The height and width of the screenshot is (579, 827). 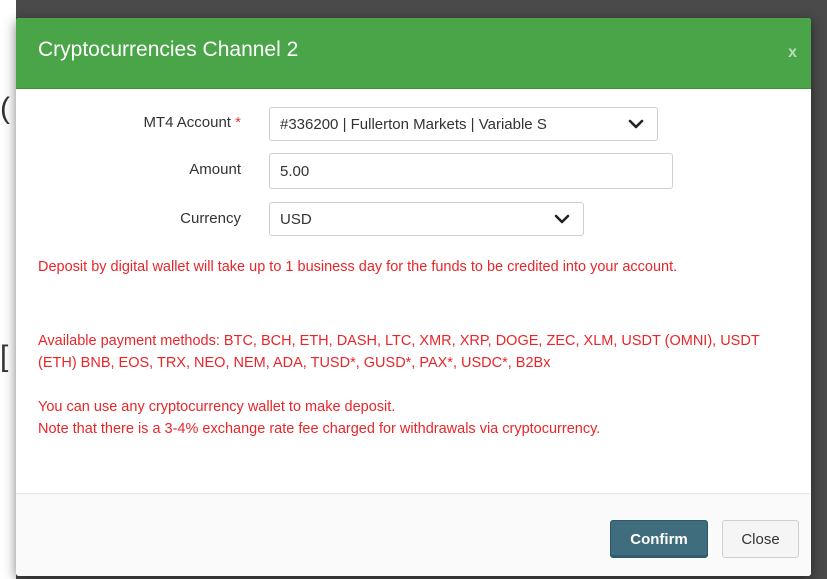 What do you see at coordinates (413, 534) in the screenshot?
I see `modal-footer: Confirm Close` at bounding box center [413, 534].